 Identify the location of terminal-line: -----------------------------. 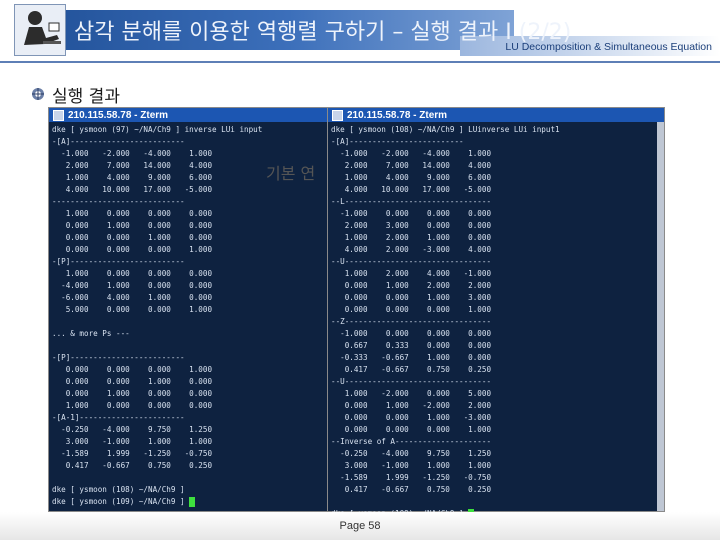
(118, 201).